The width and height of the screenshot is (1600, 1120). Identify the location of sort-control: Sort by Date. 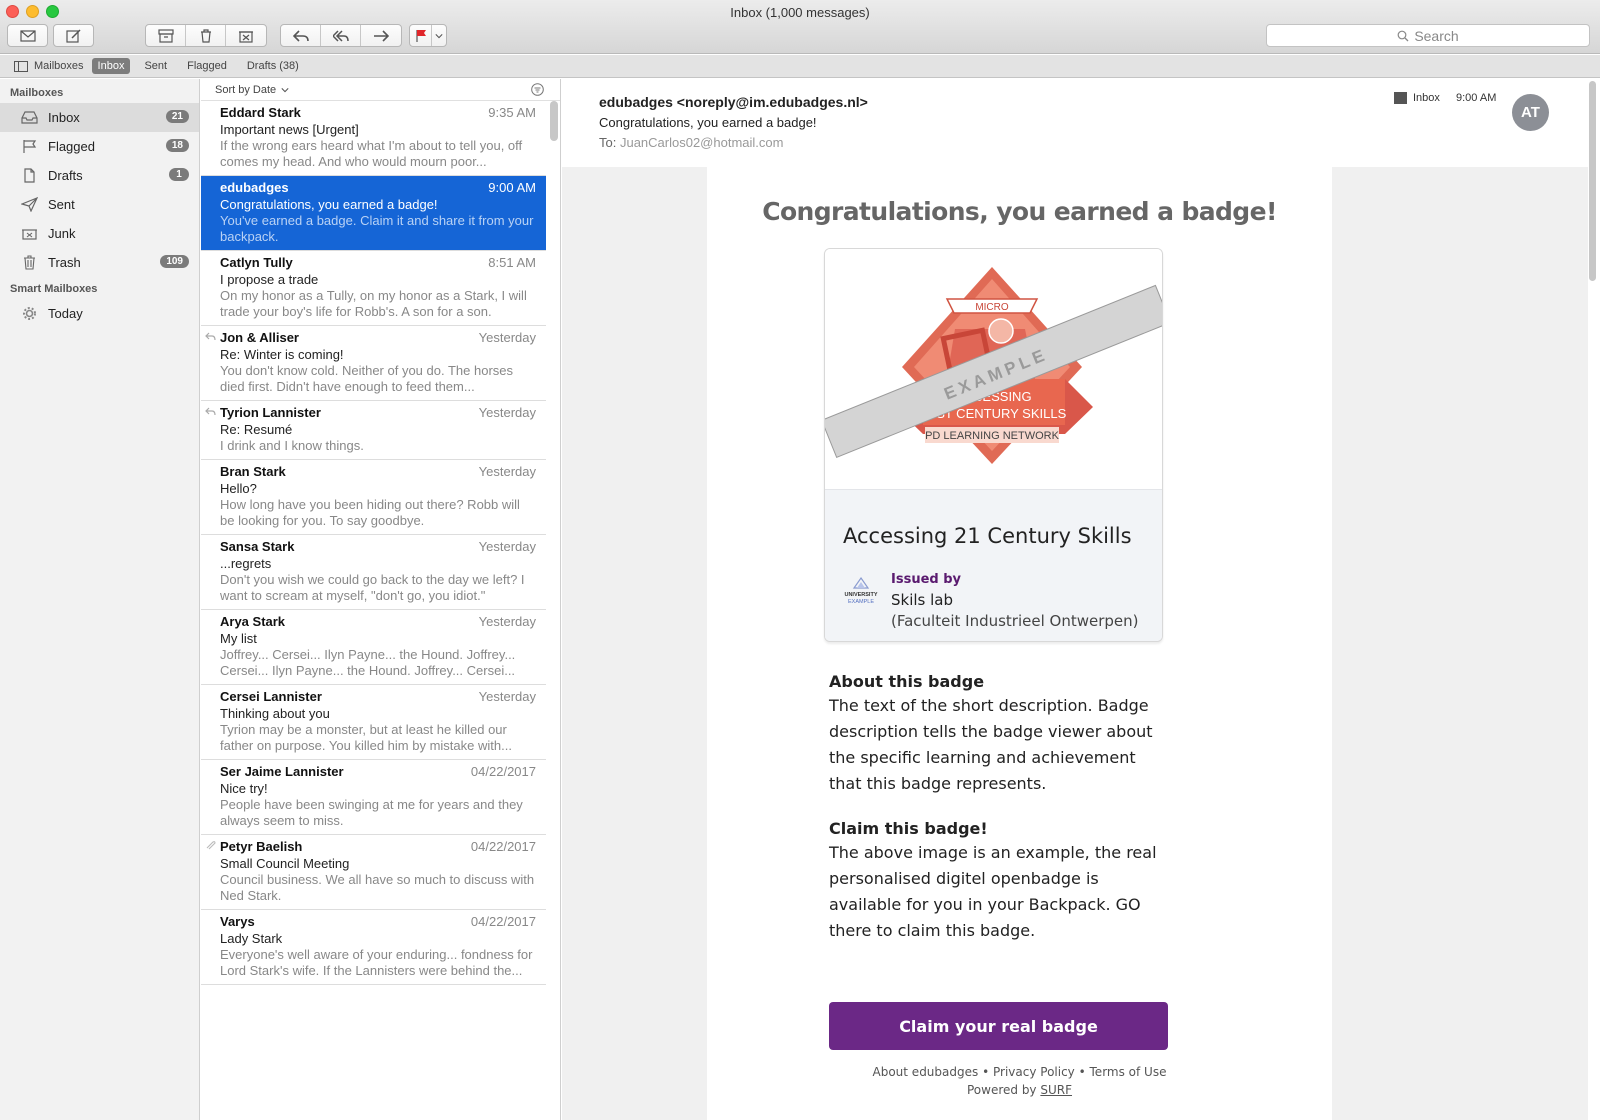
(380, 90).